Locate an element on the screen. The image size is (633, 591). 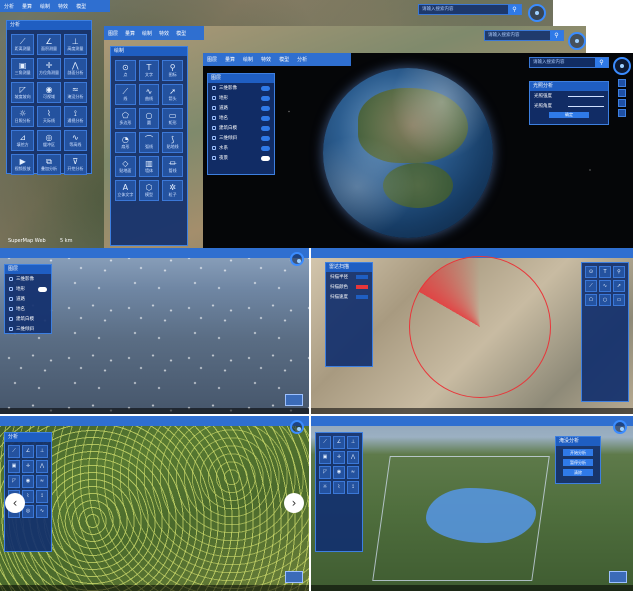
tab-2: 绘制 is located at coordinates (45, 6).